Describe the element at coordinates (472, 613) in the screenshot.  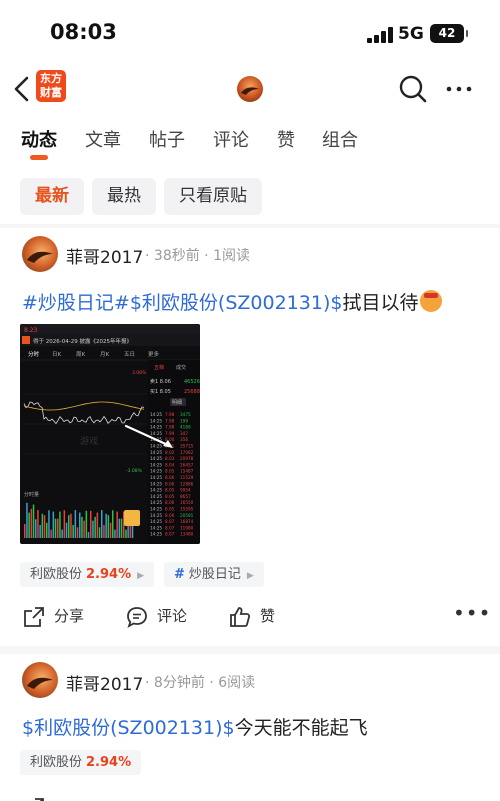
I see `more-options-icon: •••` at that location.